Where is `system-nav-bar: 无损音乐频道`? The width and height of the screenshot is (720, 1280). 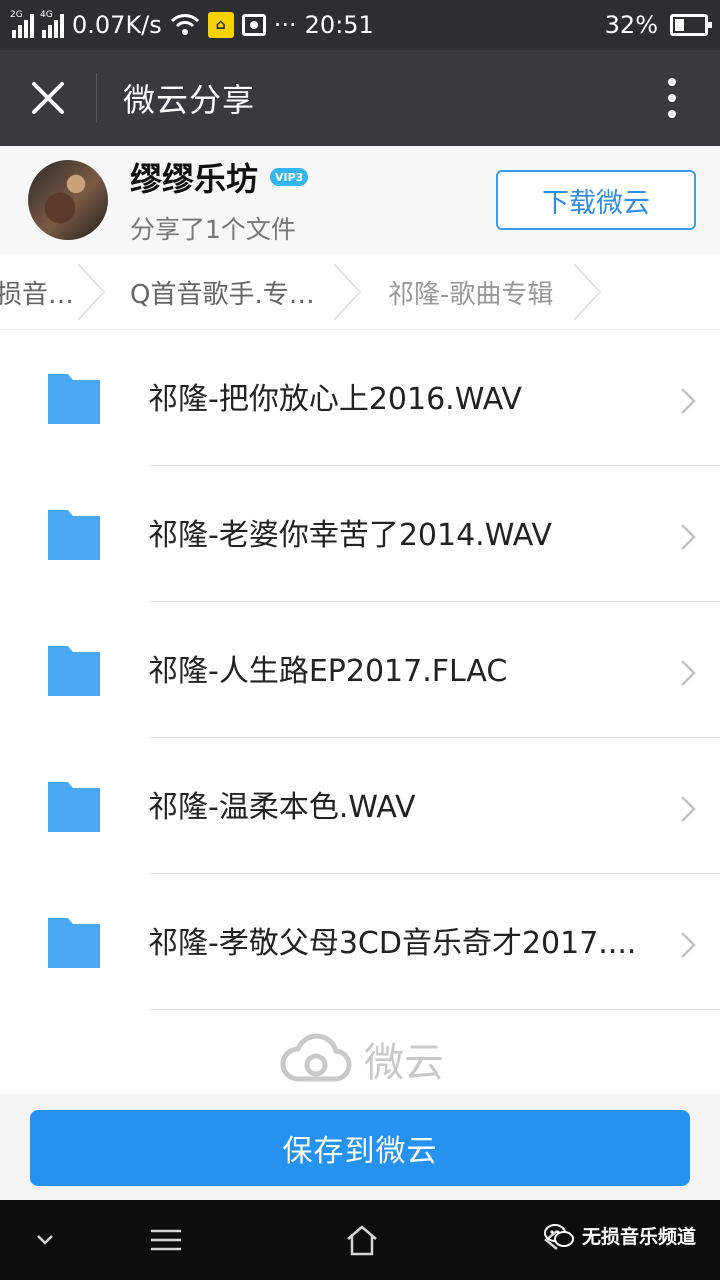
system-nav-bar: 无损音乐频道 is located at coordinates (360, 1240).